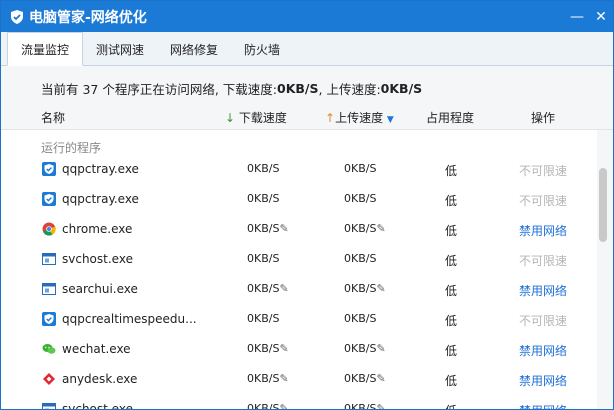 The width and height of the screenshot is (614, 410). Describe the element at coordinates (603, 205) in the screenshot. I see `scrollbar-thumb` at that location.